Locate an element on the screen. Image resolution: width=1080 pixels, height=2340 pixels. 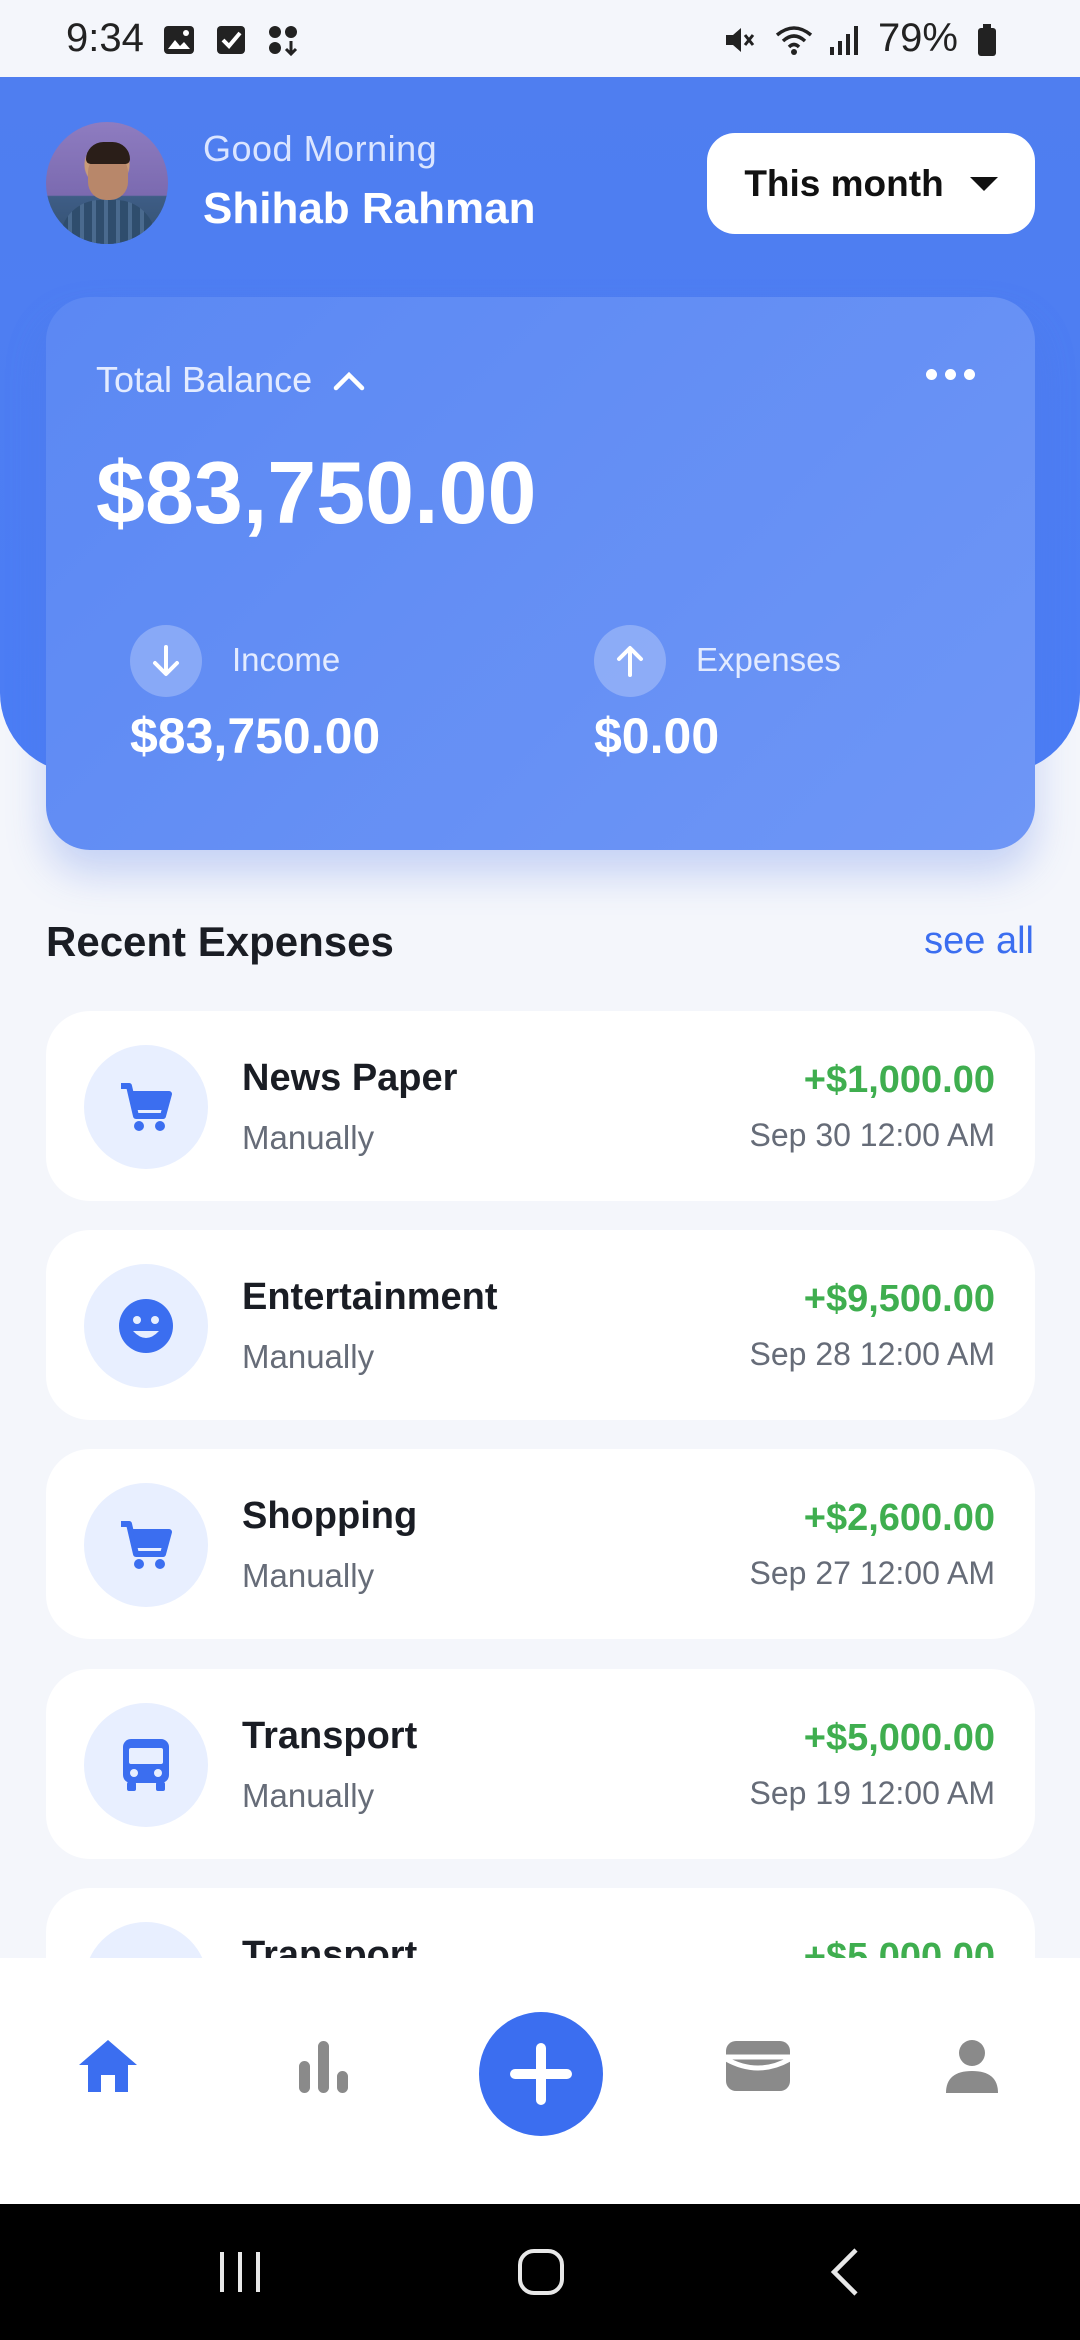
item-amount: +$1,000.00 is located at coordinates (899, 1080).